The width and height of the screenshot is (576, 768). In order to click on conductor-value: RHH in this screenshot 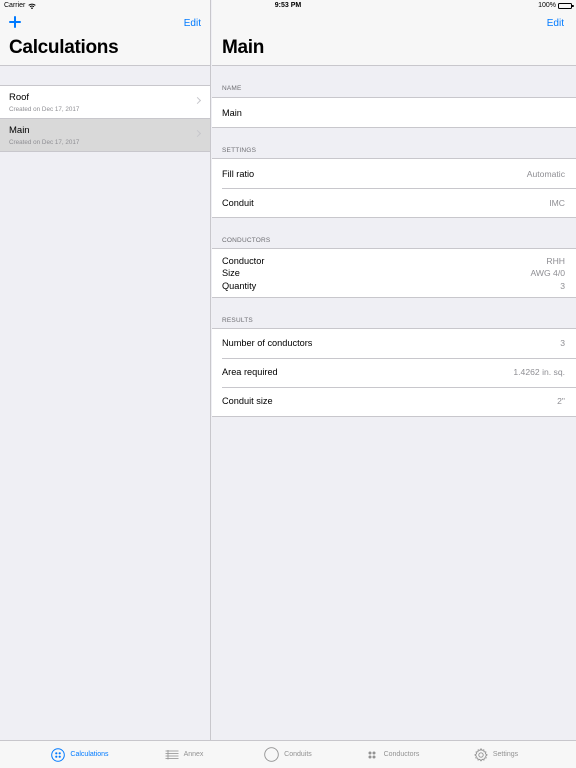, I will do `click(555, 261)`.